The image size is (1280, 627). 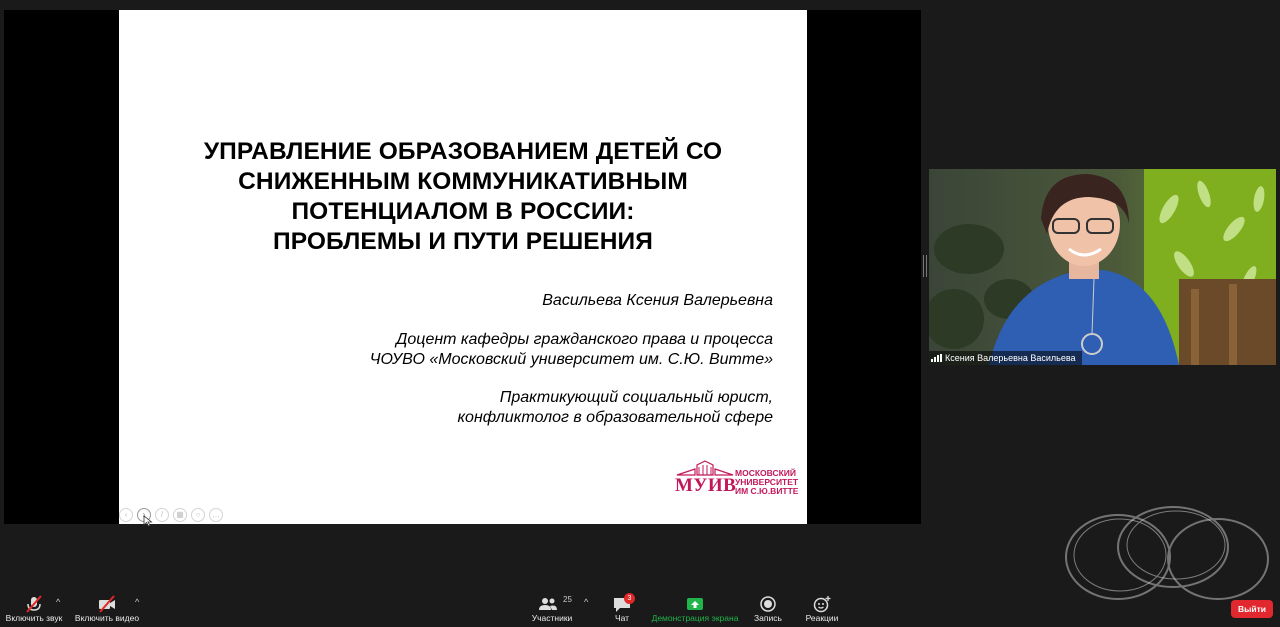 I want to click on mouse-cursor-icon, so click(x=148, y=521).